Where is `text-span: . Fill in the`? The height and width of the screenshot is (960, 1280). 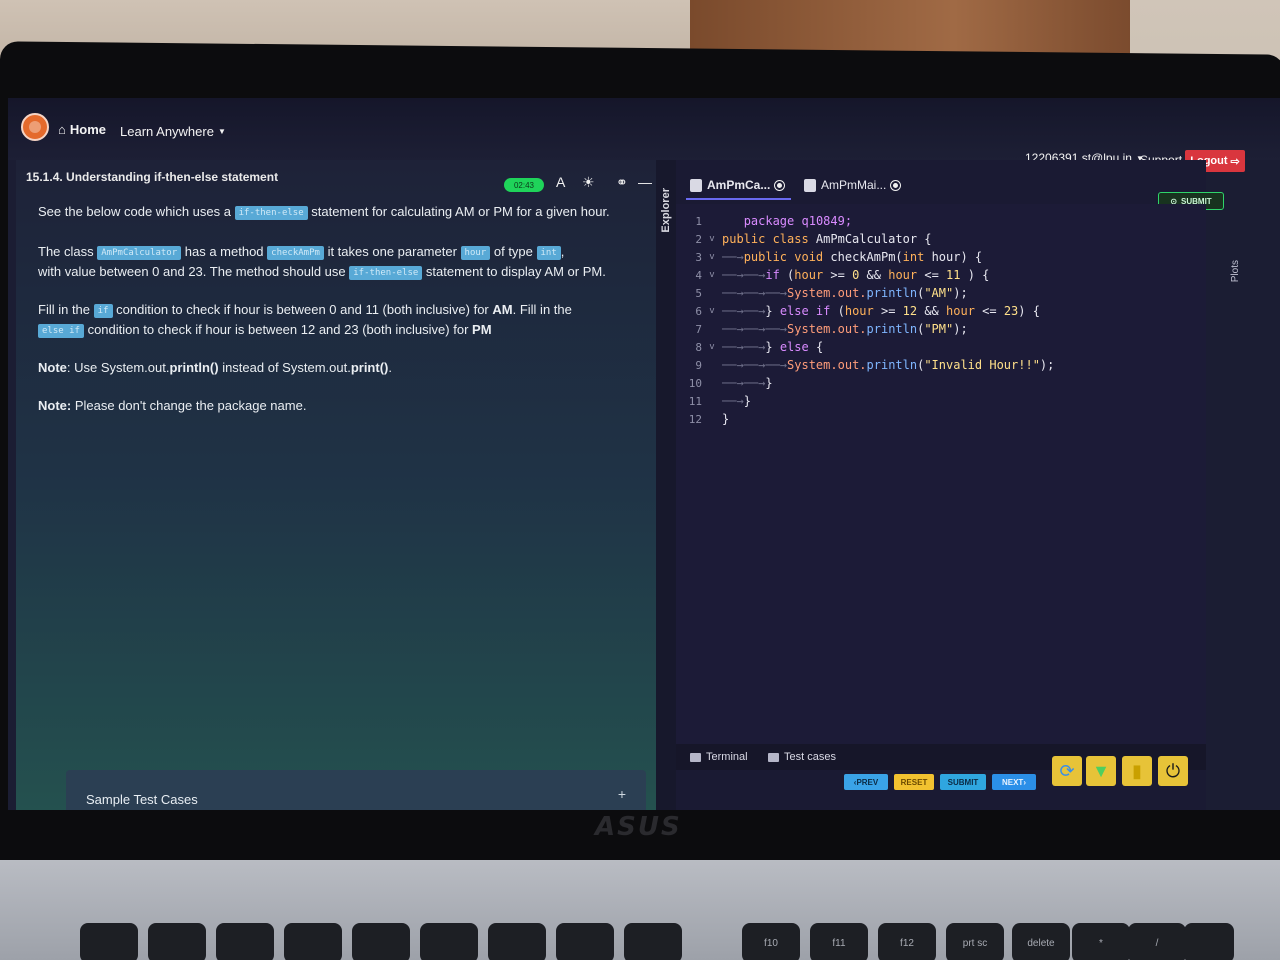
text-span: . Fill in the is located at coordinates (542, 309).